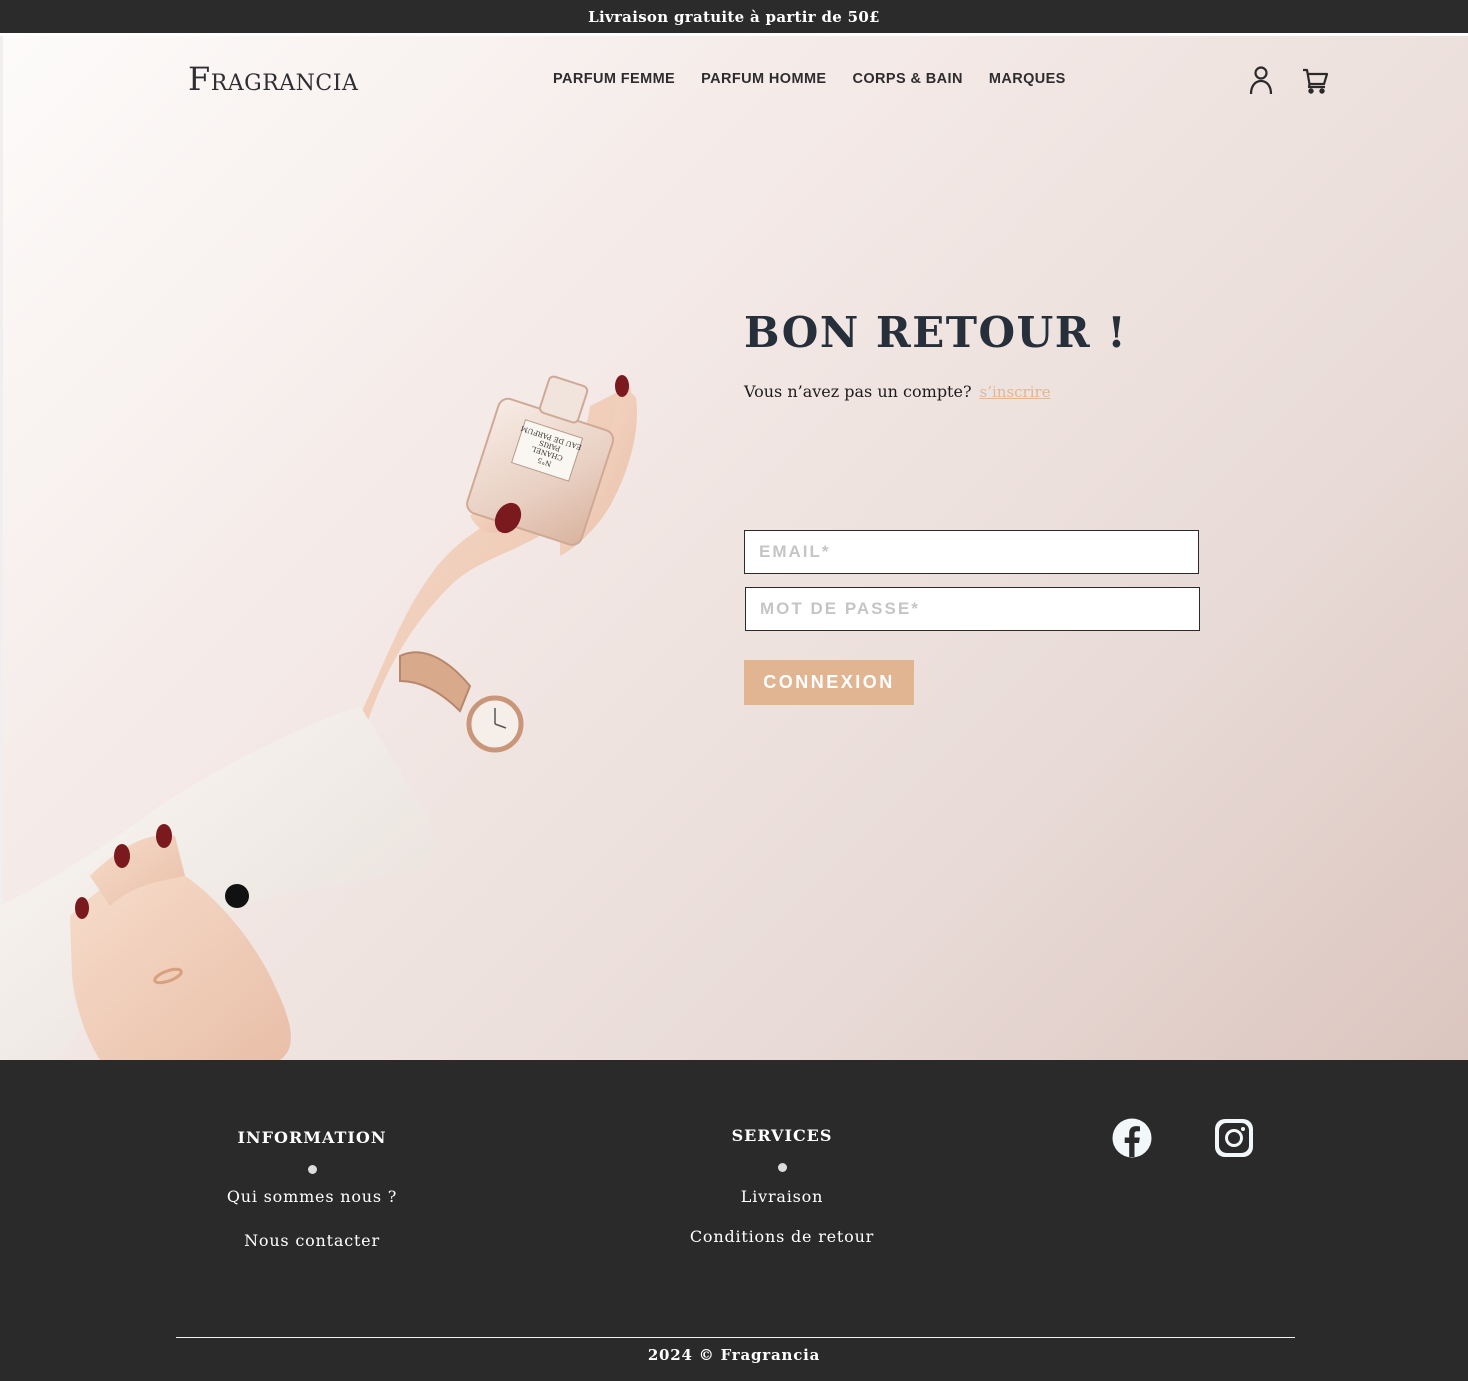 The image size is (1468, 1381). Describe the element at coordinates (763, 79) in the screenshot. I see `nav-parfum-homme: PARFUM HOMME` at that location.